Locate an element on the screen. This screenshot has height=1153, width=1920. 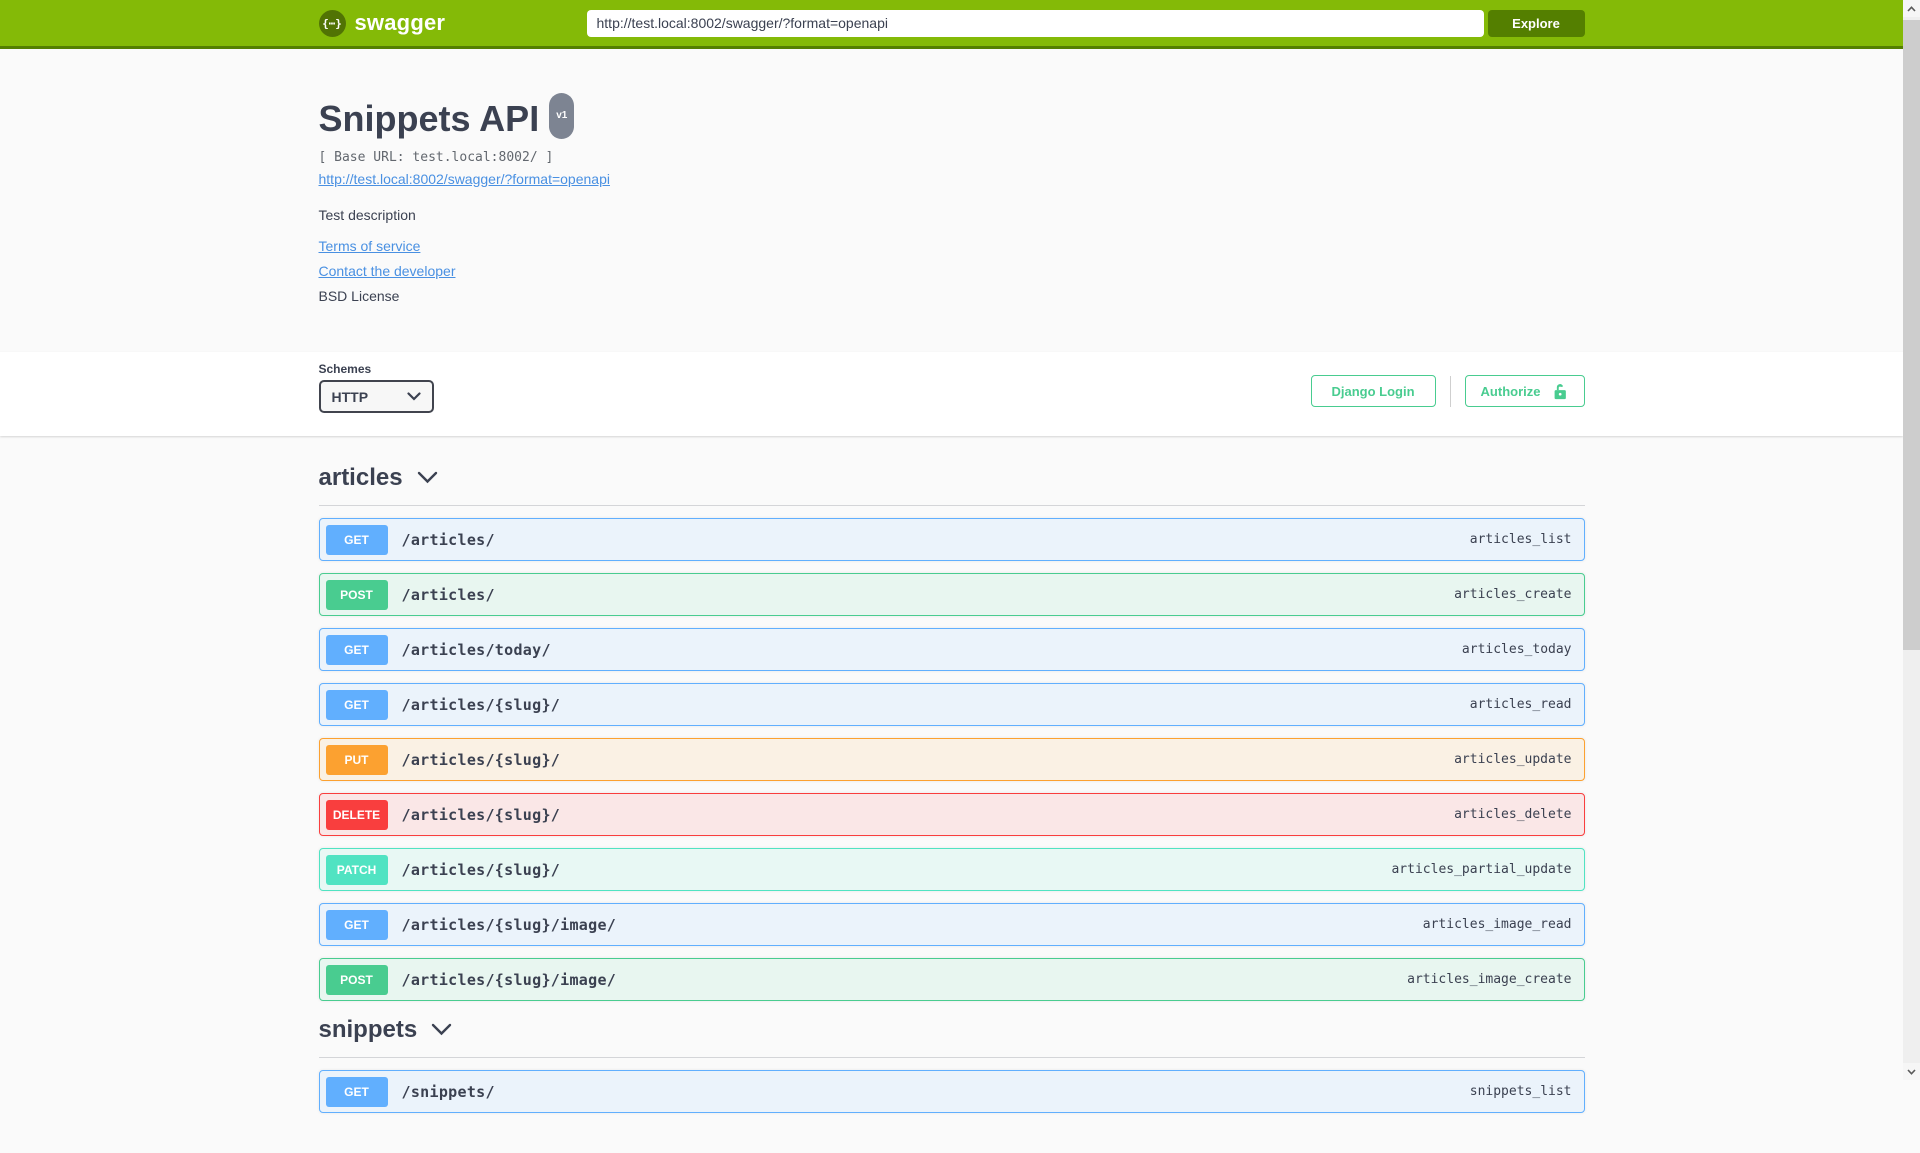
brand-link: {⋯} swagger is located at coordinates (382, 23).